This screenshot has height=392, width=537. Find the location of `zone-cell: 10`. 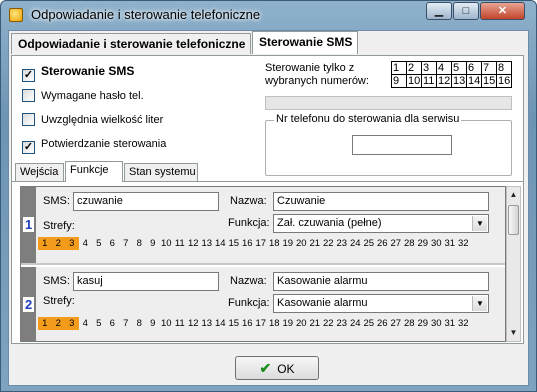

zone-cell: 10 is located at coordinates (167, 243).